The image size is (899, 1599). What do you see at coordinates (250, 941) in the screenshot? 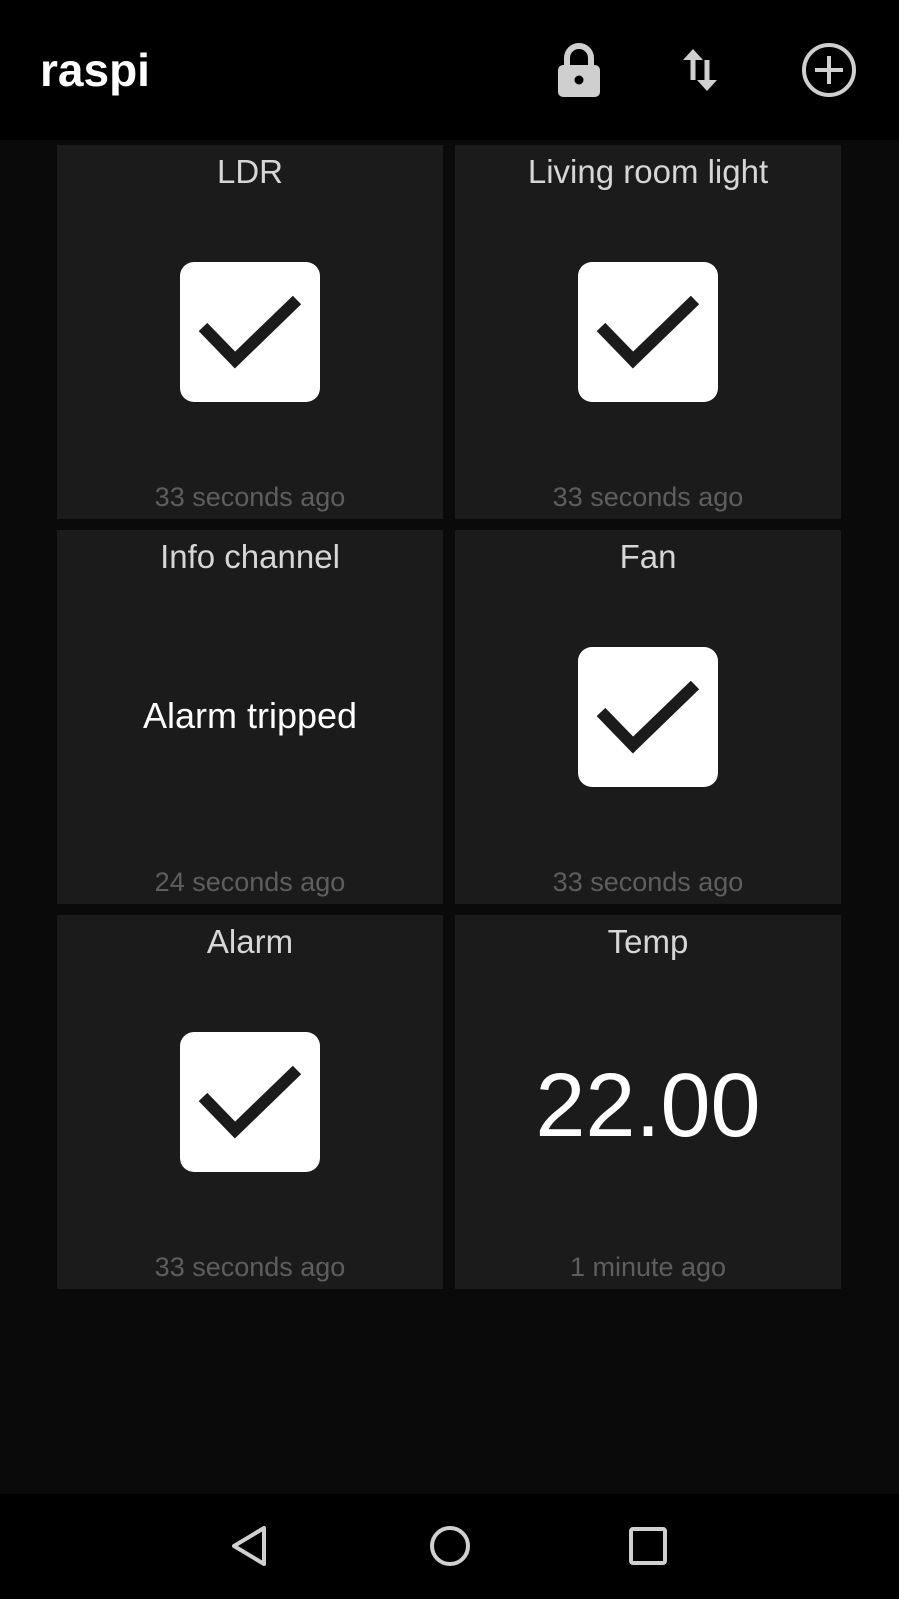
I see `tile-title: Alarm` at bounding box center [250, 941].